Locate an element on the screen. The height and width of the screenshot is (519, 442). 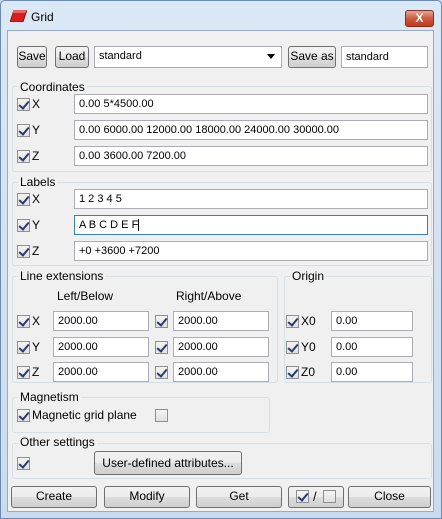
coord-x-checkbox is located at coordinates (23, 104).